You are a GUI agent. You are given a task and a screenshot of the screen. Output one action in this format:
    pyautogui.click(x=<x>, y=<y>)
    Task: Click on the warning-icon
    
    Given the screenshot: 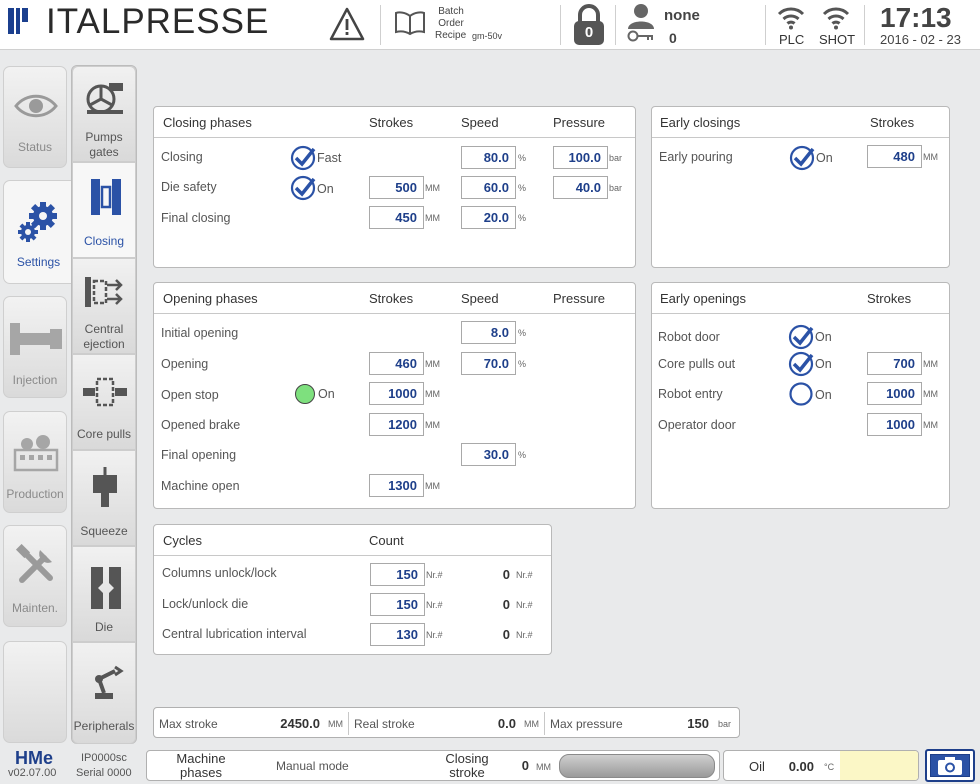 What is the action you would take?
    pyautogui.click(x=347, y=24)
    